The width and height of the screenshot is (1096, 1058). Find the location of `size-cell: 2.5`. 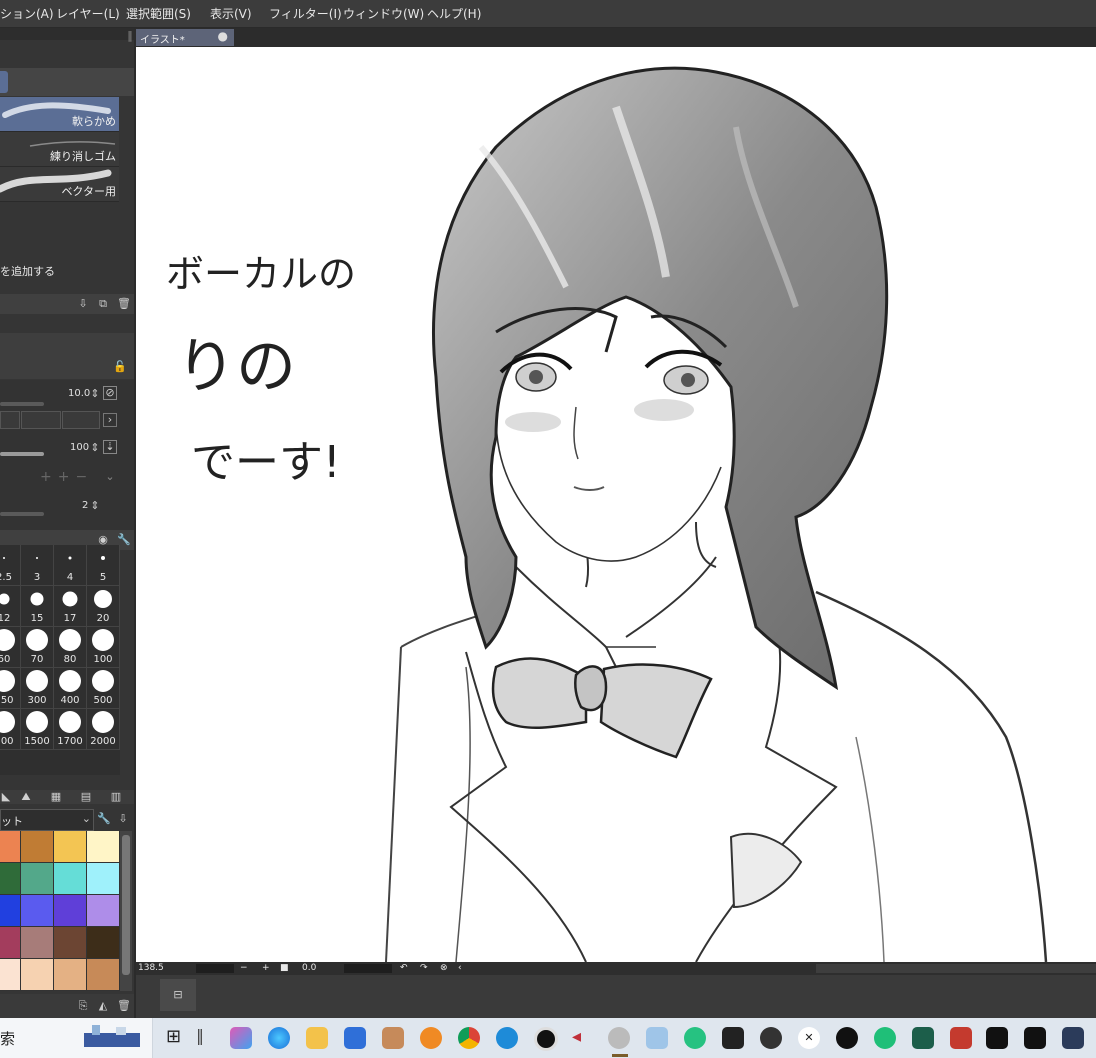

size-cell: 2.5 is located at coordinates (10, 565).